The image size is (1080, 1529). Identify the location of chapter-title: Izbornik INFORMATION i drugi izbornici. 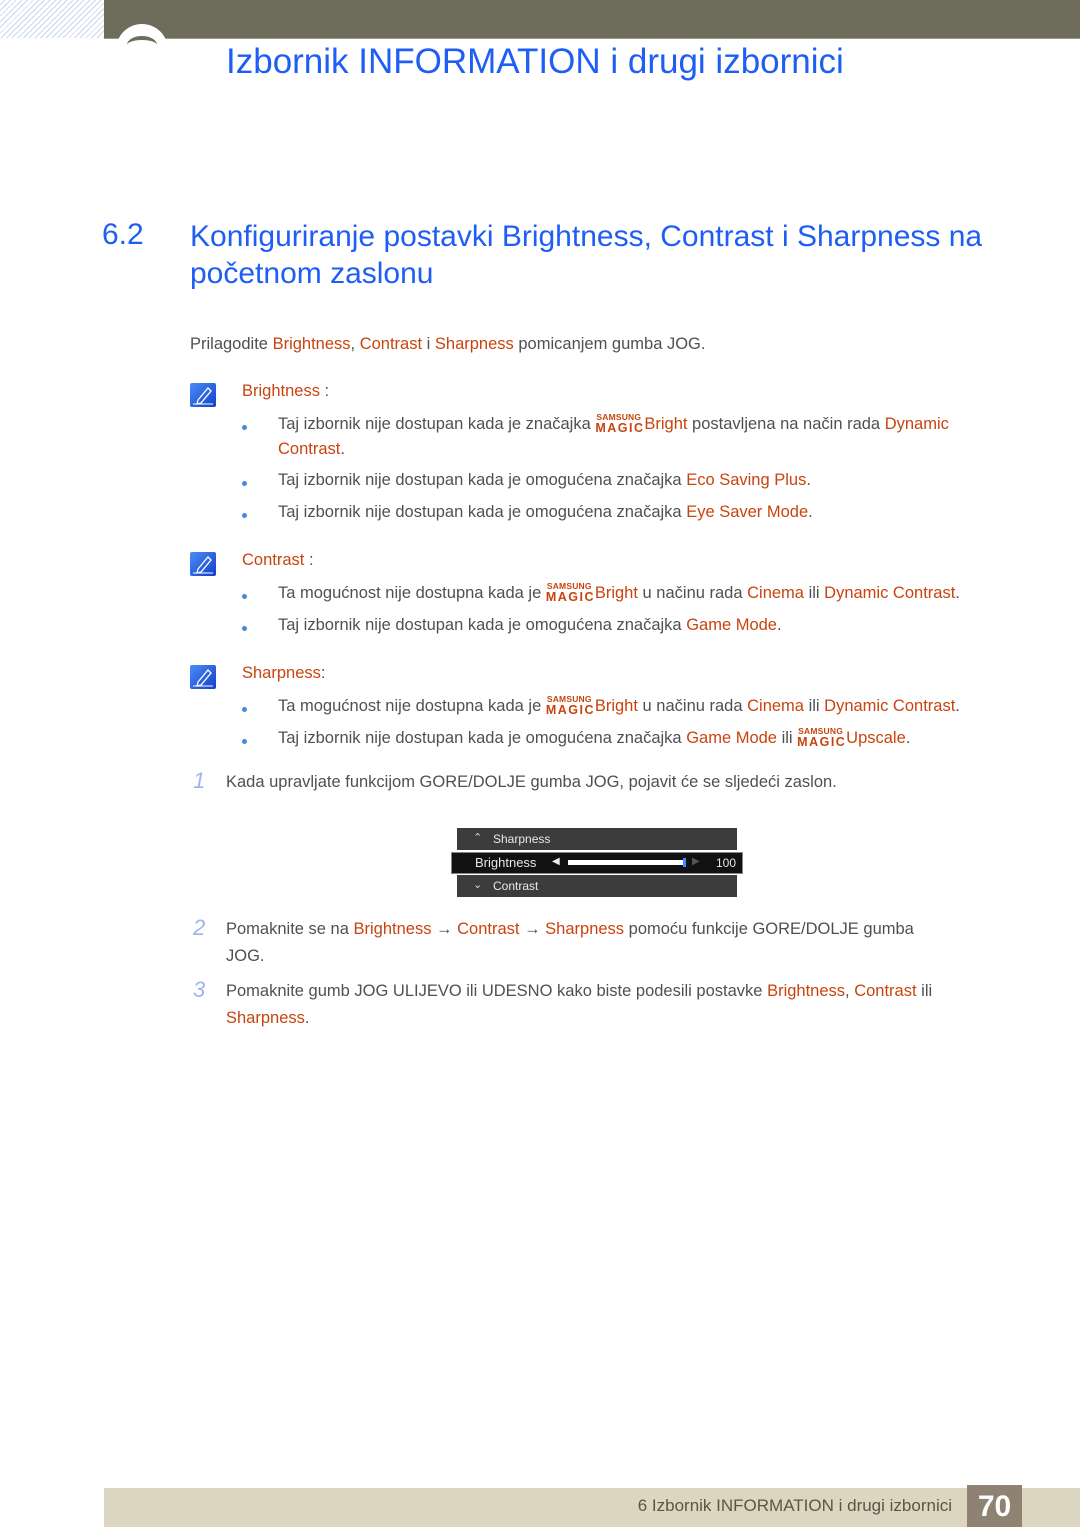
(535, 61).